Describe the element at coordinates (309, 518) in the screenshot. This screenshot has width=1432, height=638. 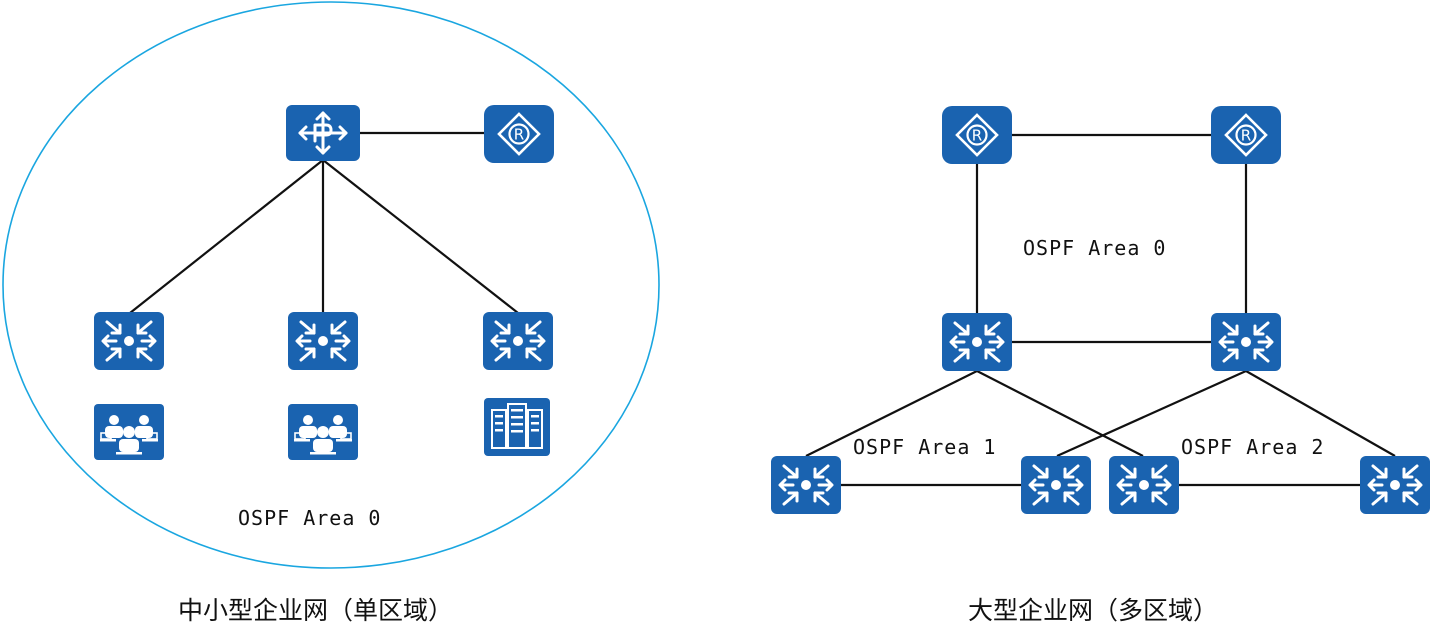
I see `left-area-label: OSPF Area 0` at that location.